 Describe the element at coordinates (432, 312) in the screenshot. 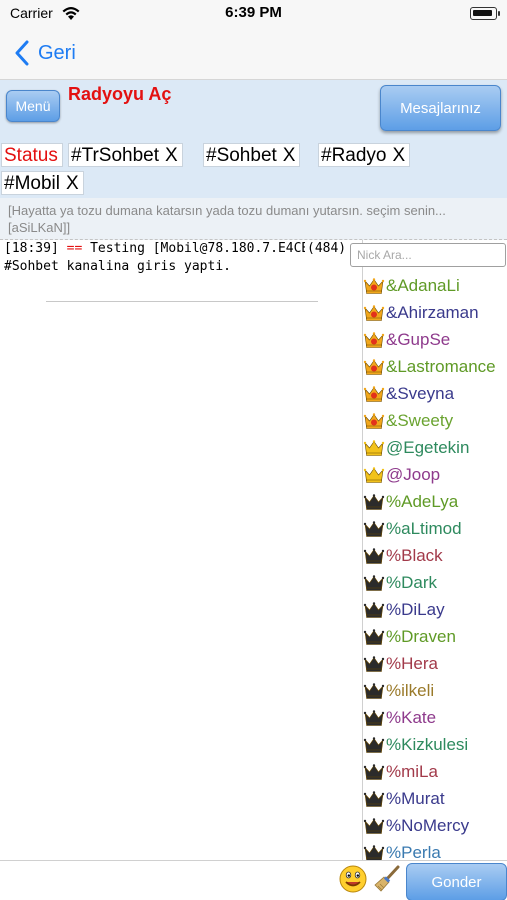

I see `nick-name: &Ahirzaman` at that location.